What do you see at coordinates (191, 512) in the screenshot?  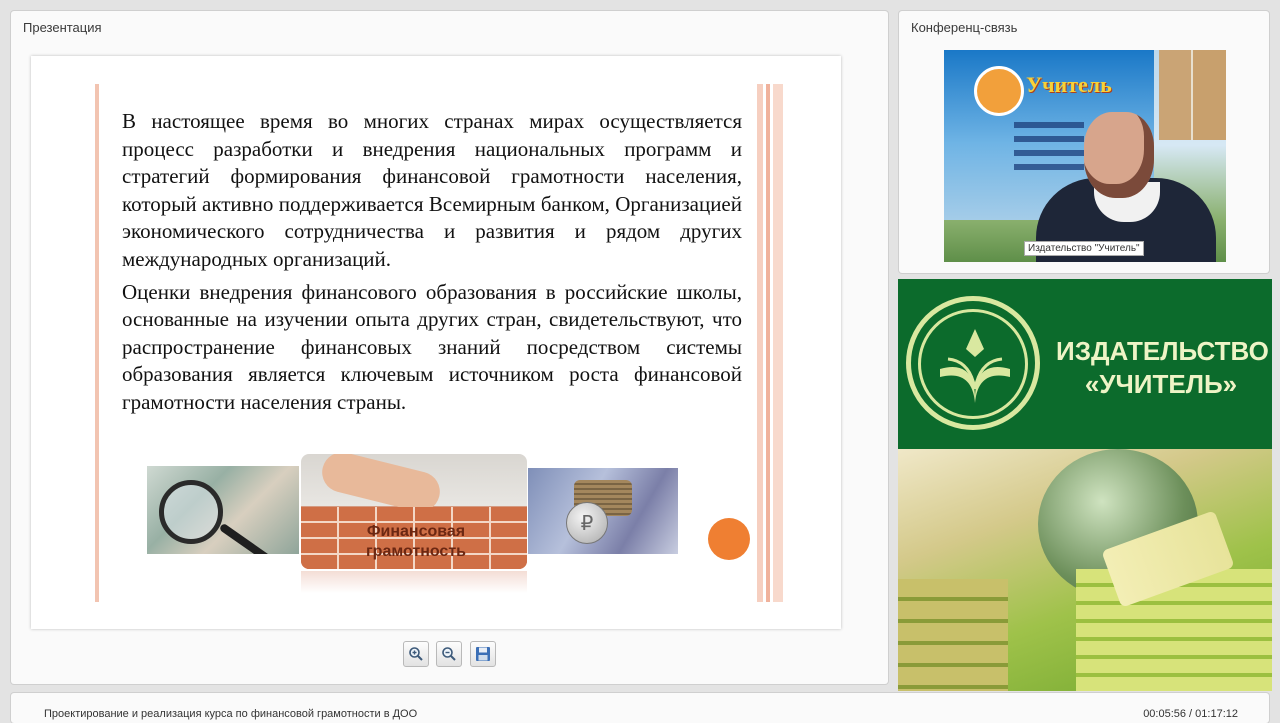 I see `magnifier-lens` at bounding box center [191, 512].